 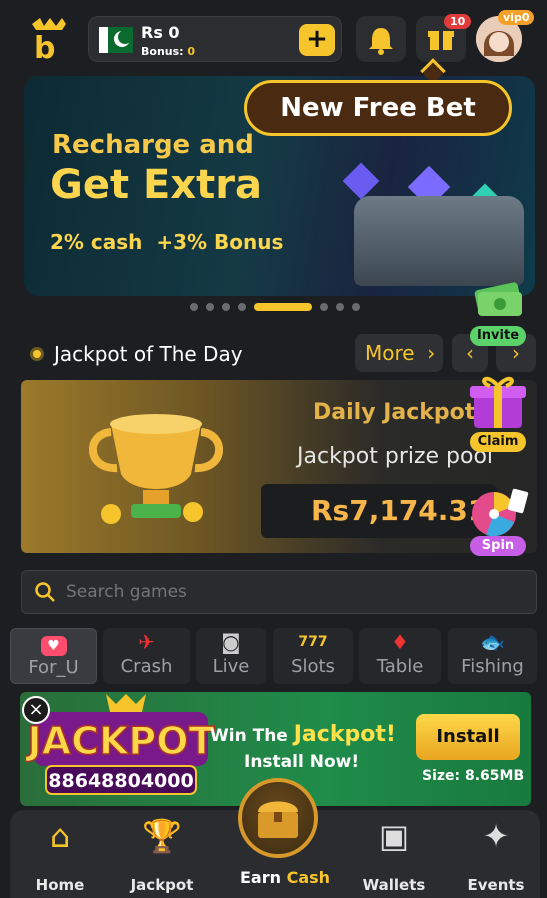 What do you see at coordinates (400, 642) in the screenshot?
I see `cards-icon: ♦` at bounding box center [400, 642].